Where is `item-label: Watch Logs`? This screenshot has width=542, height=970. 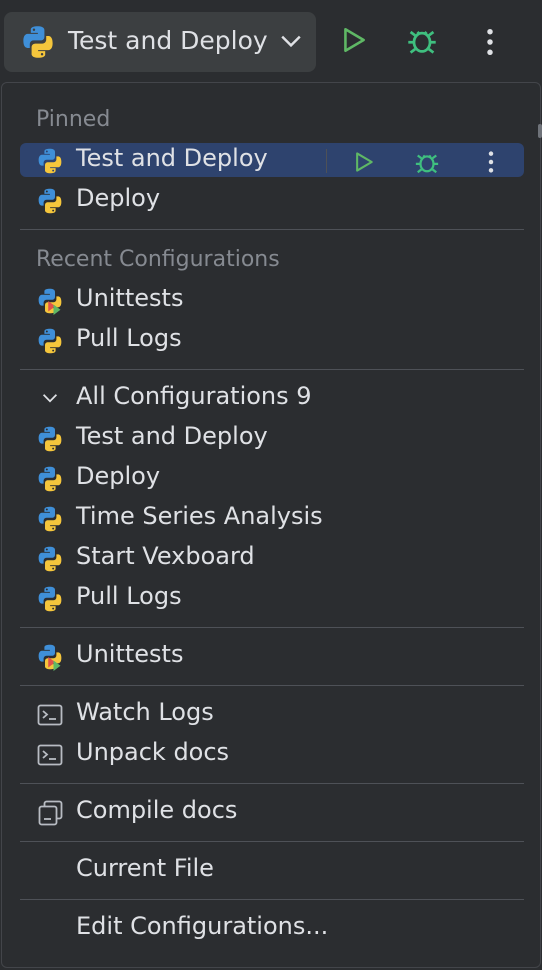 item-label: Watch Logs is located at coordinates (145, 712).